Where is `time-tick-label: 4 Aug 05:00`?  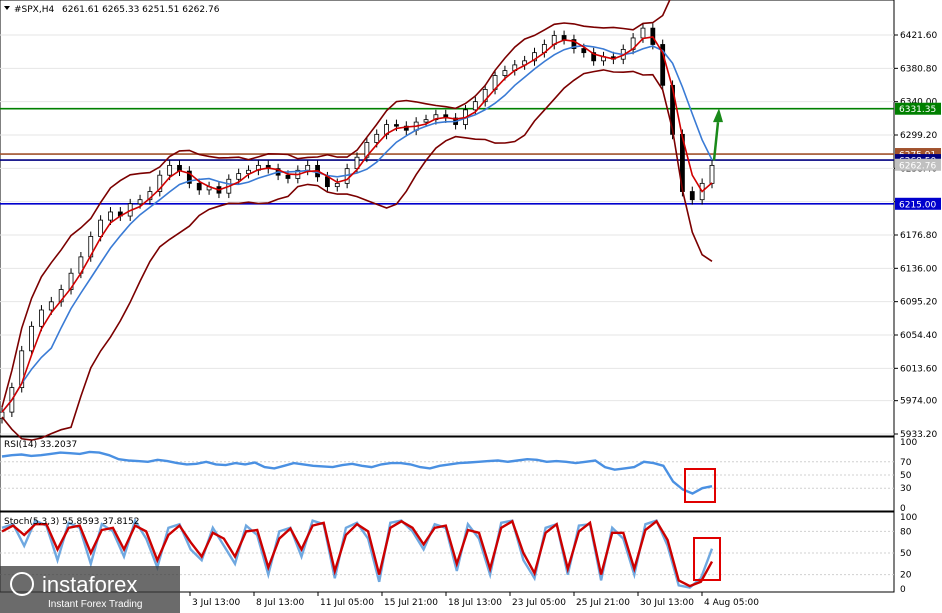
time-tick-label: 4 Aug 05:00 is located at coordinates (731, 603).